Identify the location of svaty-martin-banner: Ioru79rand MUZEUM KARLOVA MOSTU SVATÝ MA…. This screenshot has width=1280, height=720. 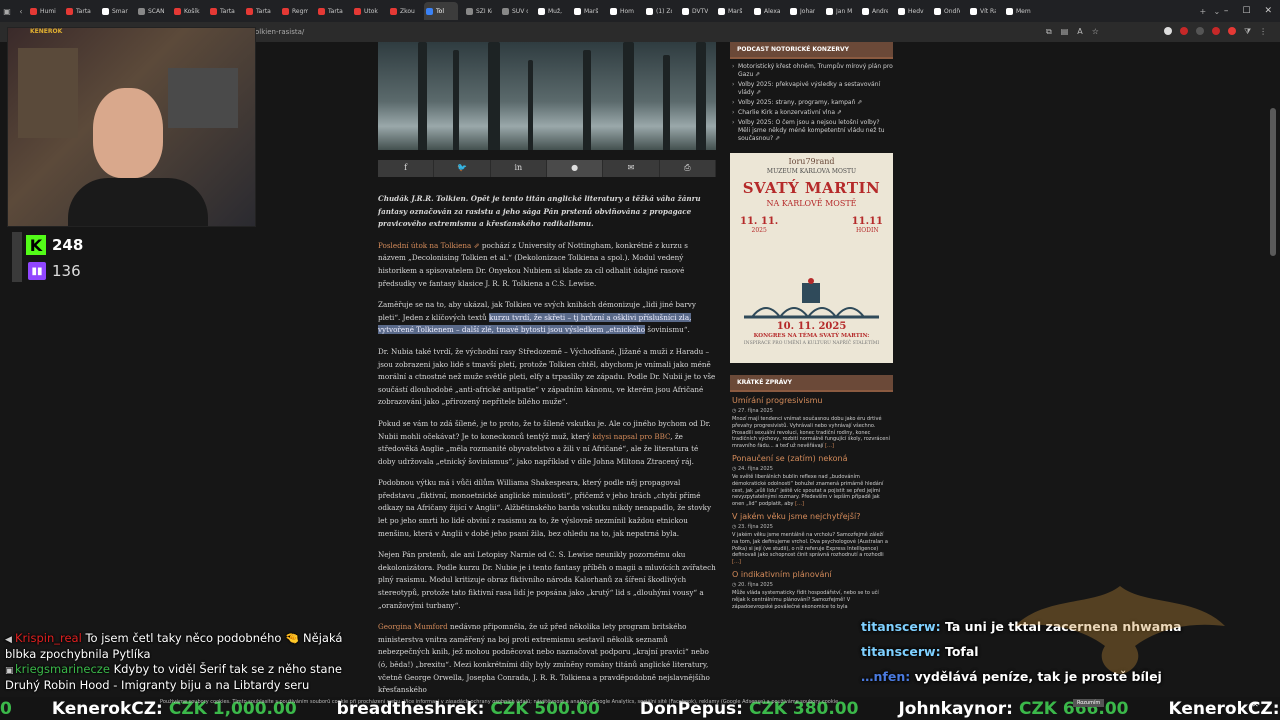
(811, 258).